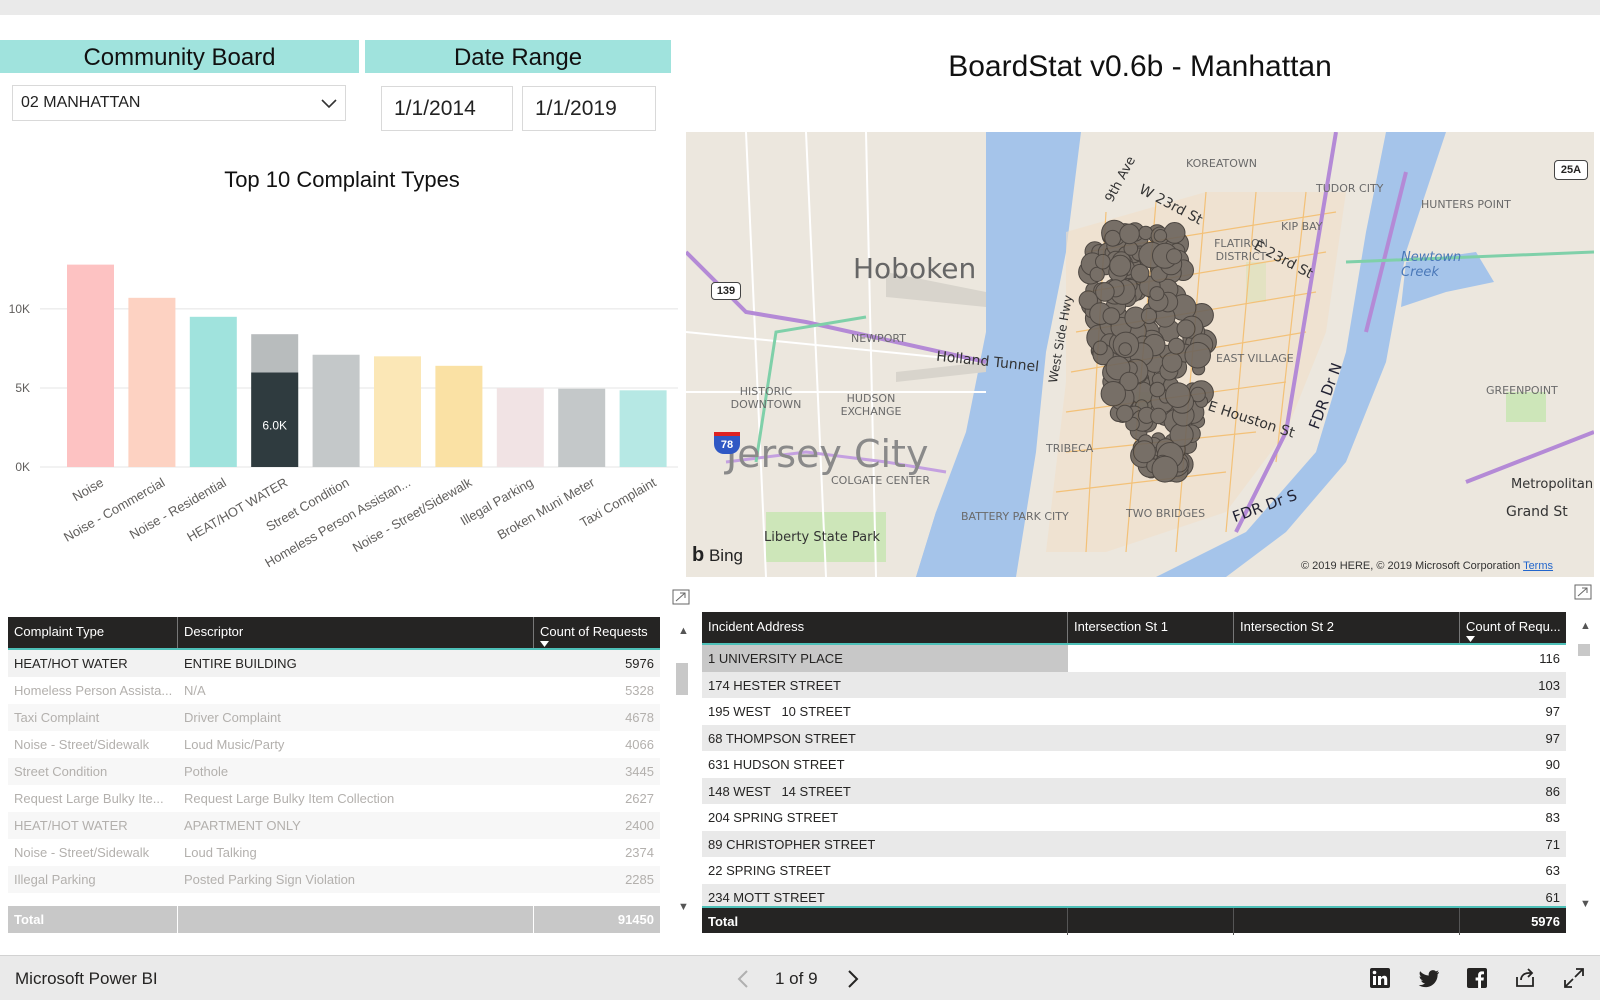 The width and height of the screenshot is (1600, 1000). What do you see at coordinates (885, 627) in the screenshot?
I see `column-header-incident-address: Incident Address` at bounding box center [885, 627].